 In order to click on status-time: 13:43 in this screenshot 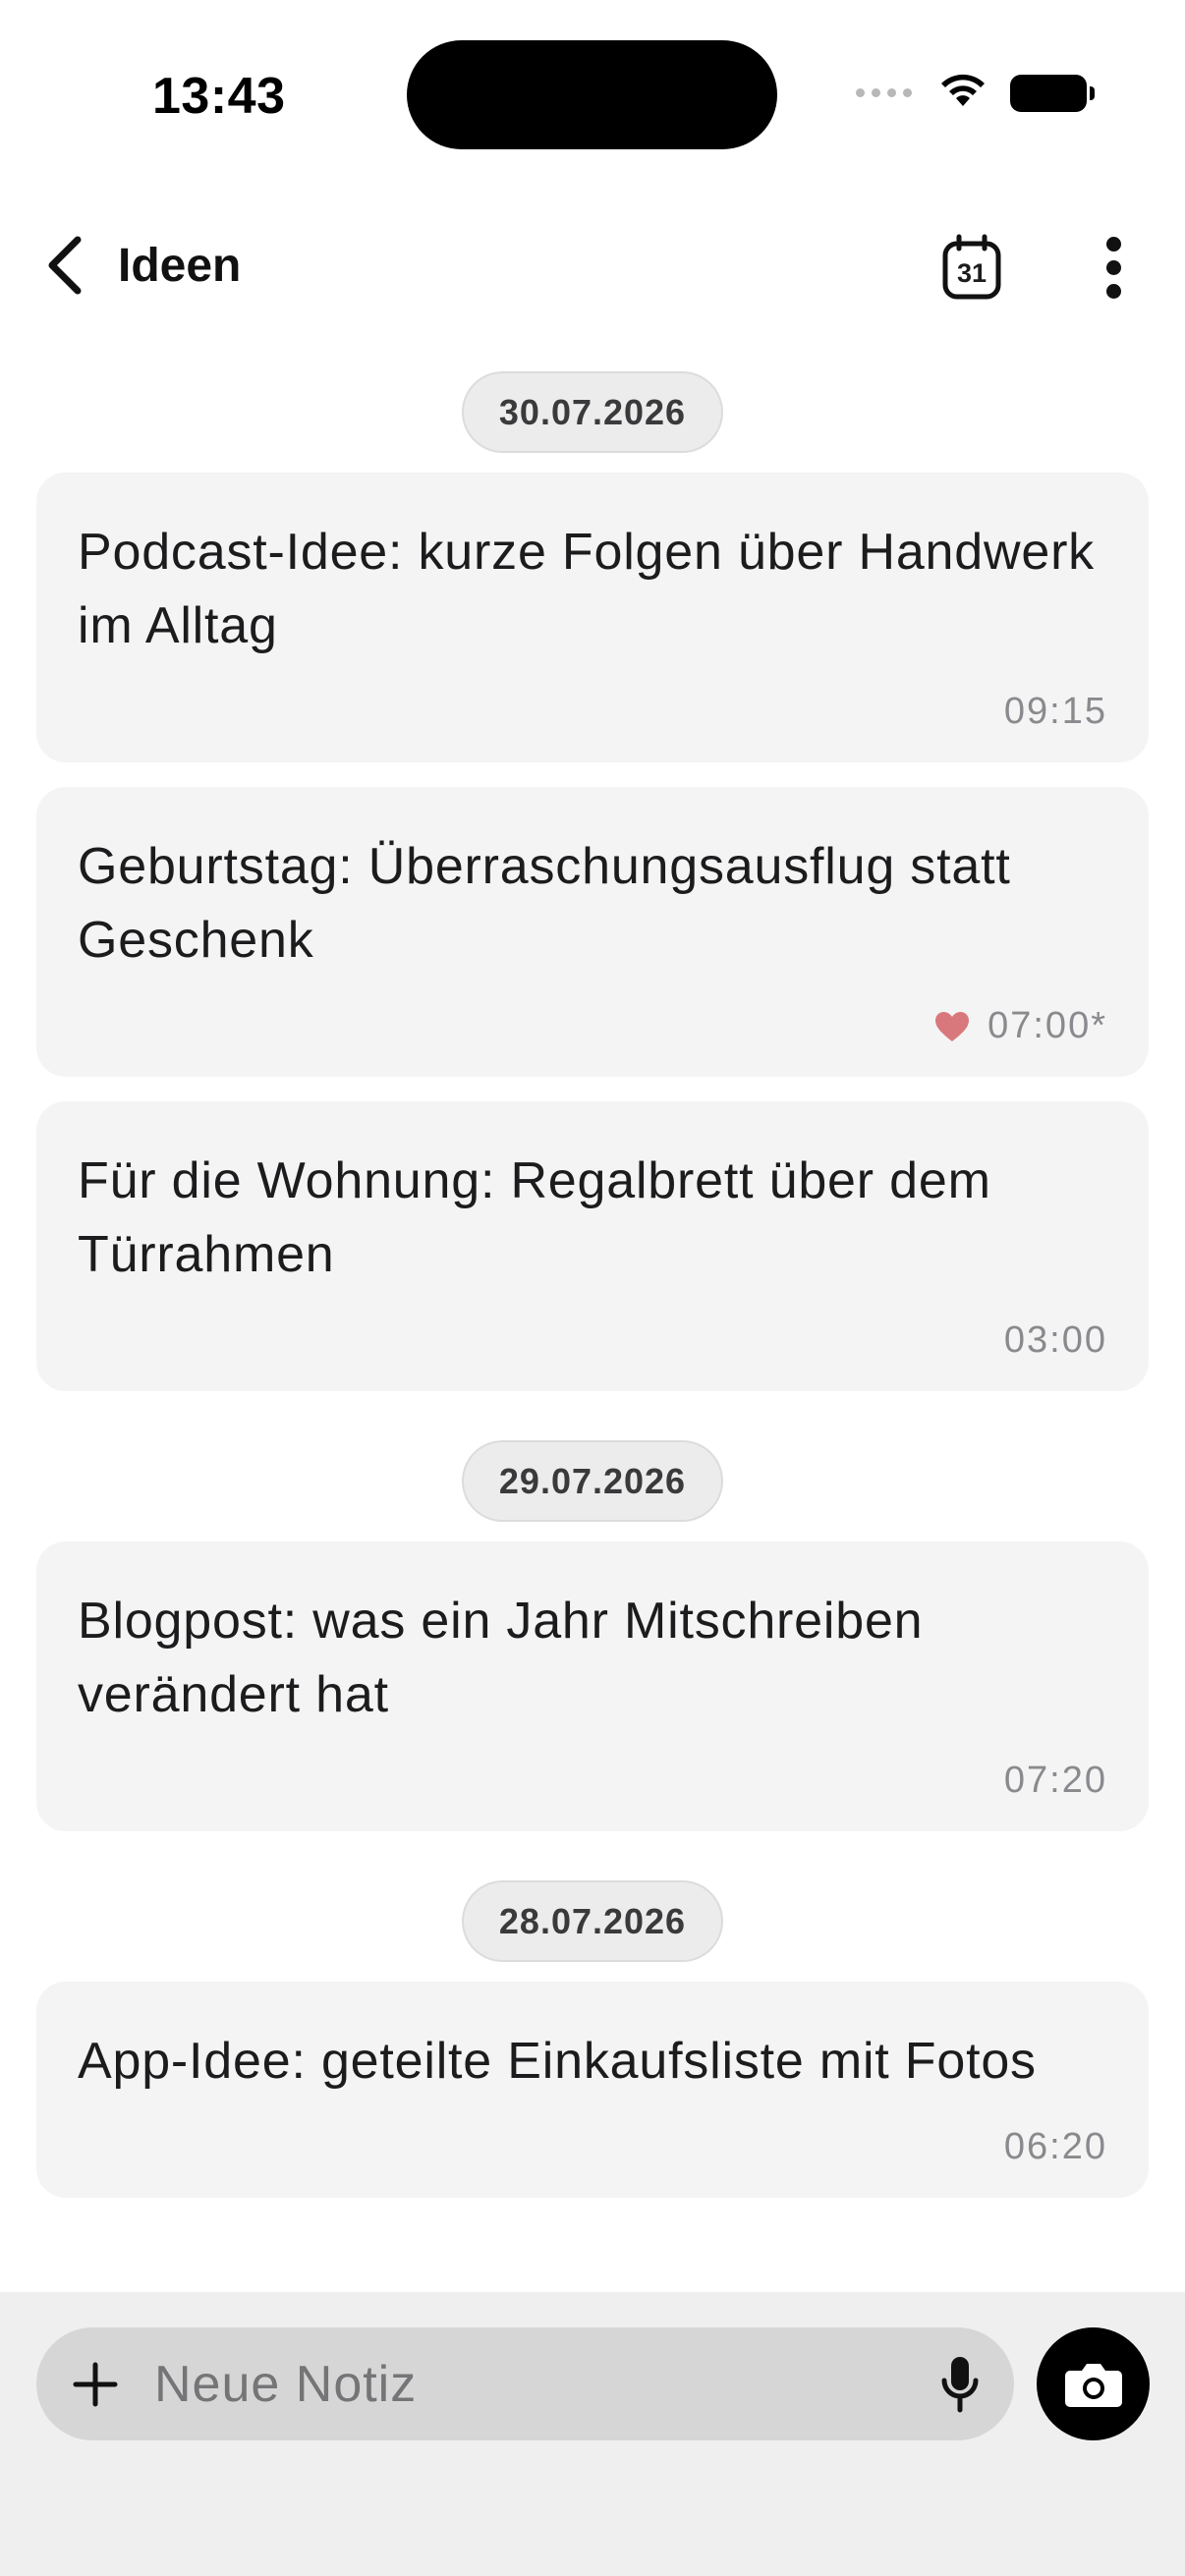, I will do `click(219, 96)`.